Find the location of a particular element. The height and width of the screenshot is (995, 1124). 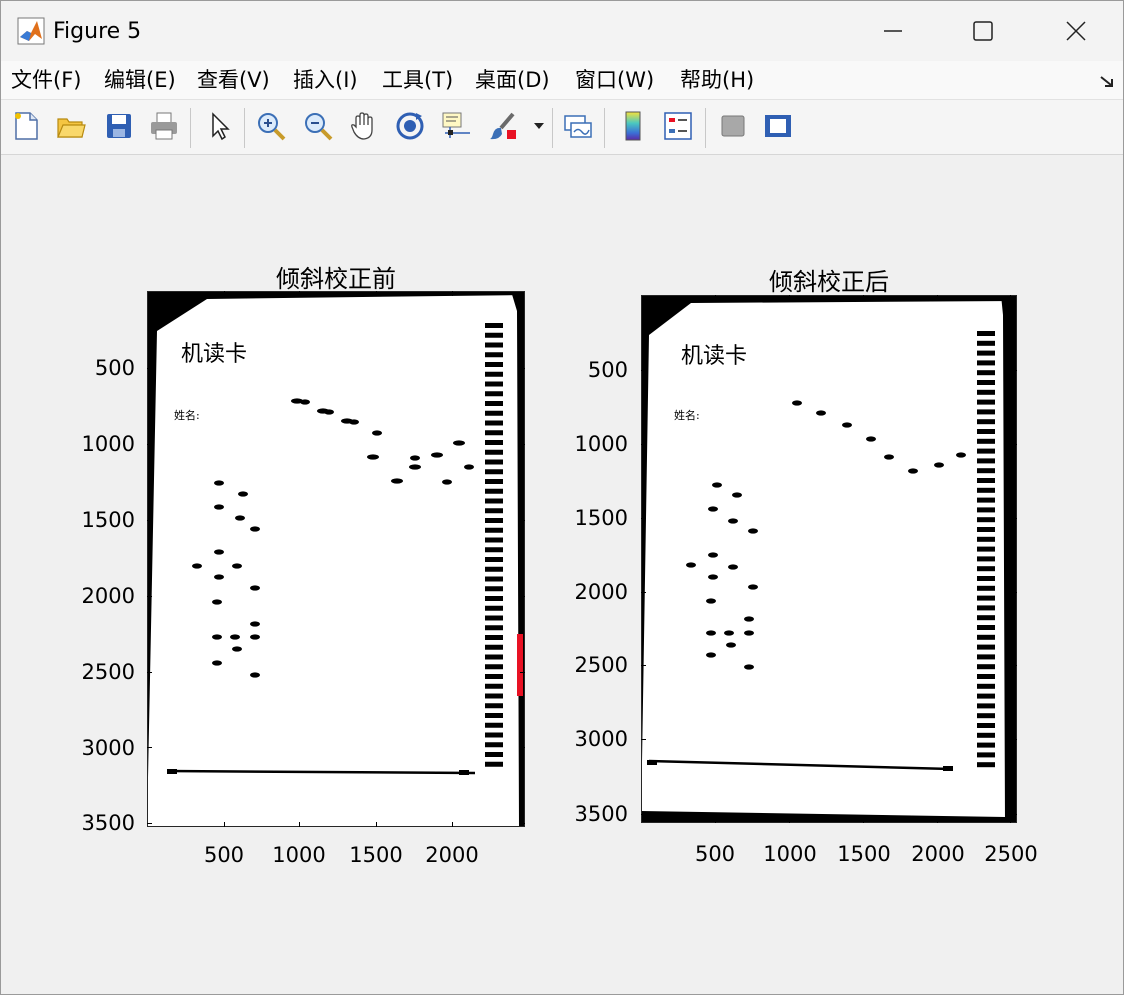

data-cursor-button is located at coordinates (456, 126).